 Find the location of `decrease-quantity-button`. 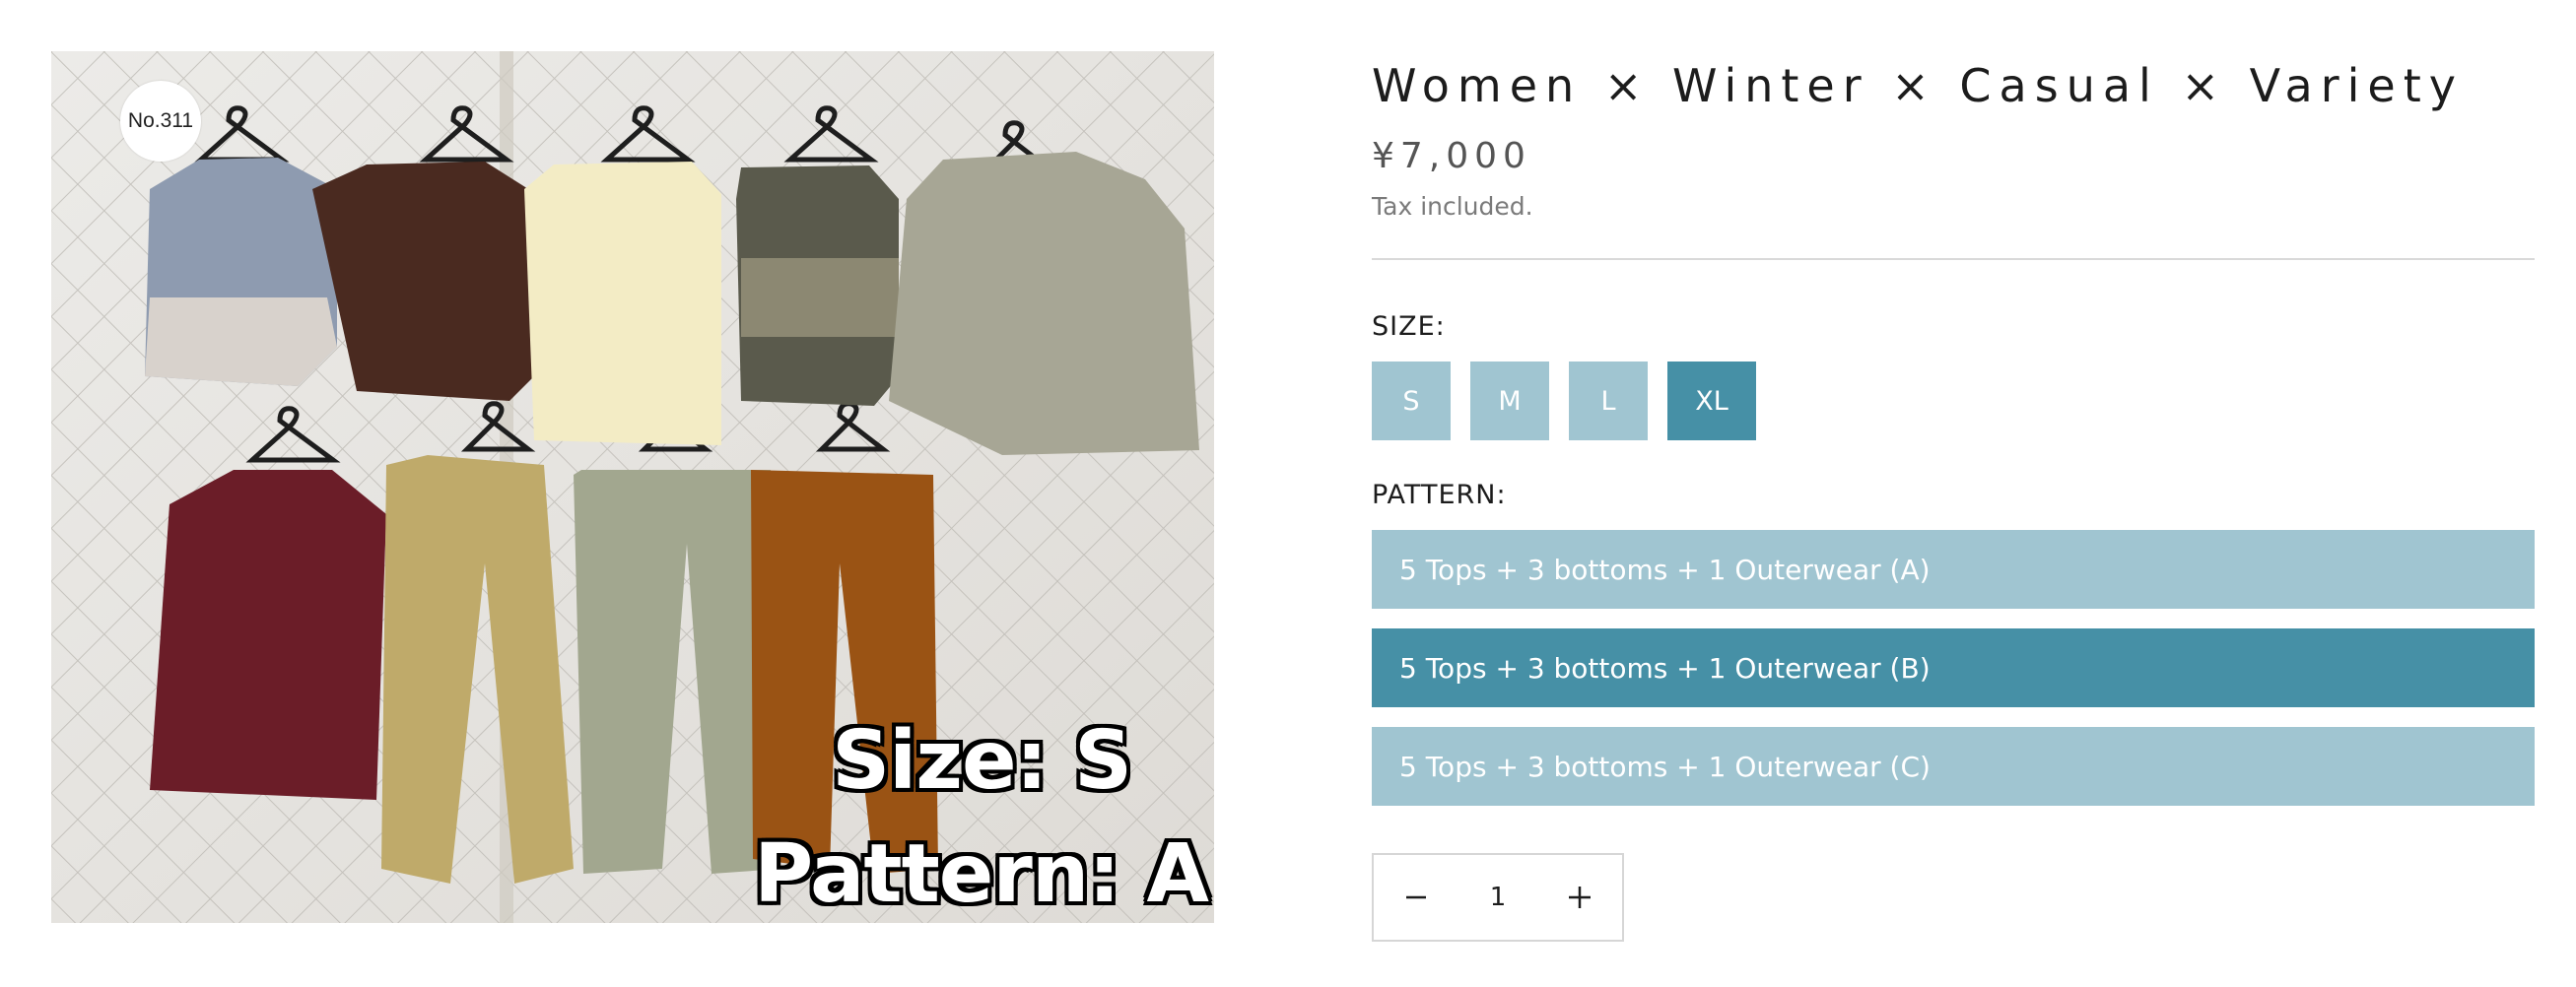

decrease-quantity-button is located at coordinates (1416, 897).